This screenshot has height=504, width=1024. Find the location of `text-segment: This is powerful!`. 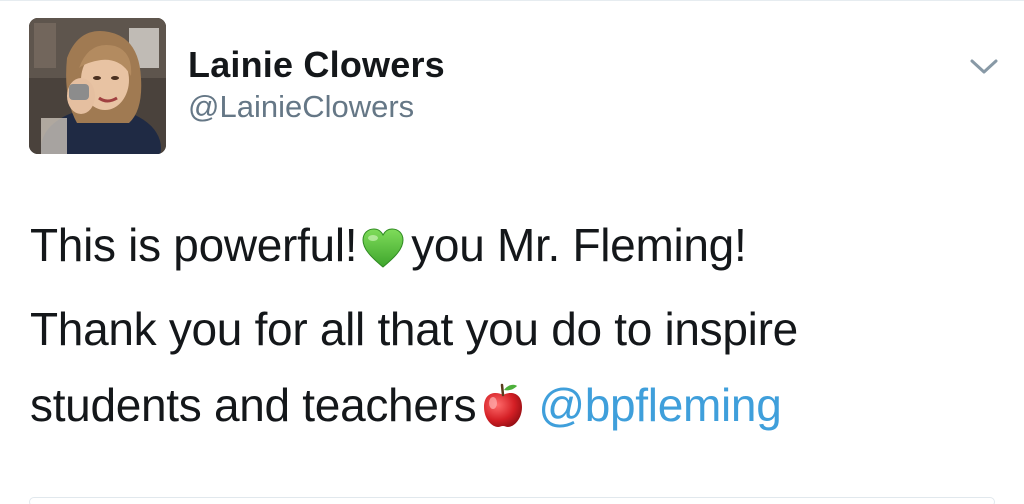

text-segment: This is powerful! is located at coordinates (194, 245).